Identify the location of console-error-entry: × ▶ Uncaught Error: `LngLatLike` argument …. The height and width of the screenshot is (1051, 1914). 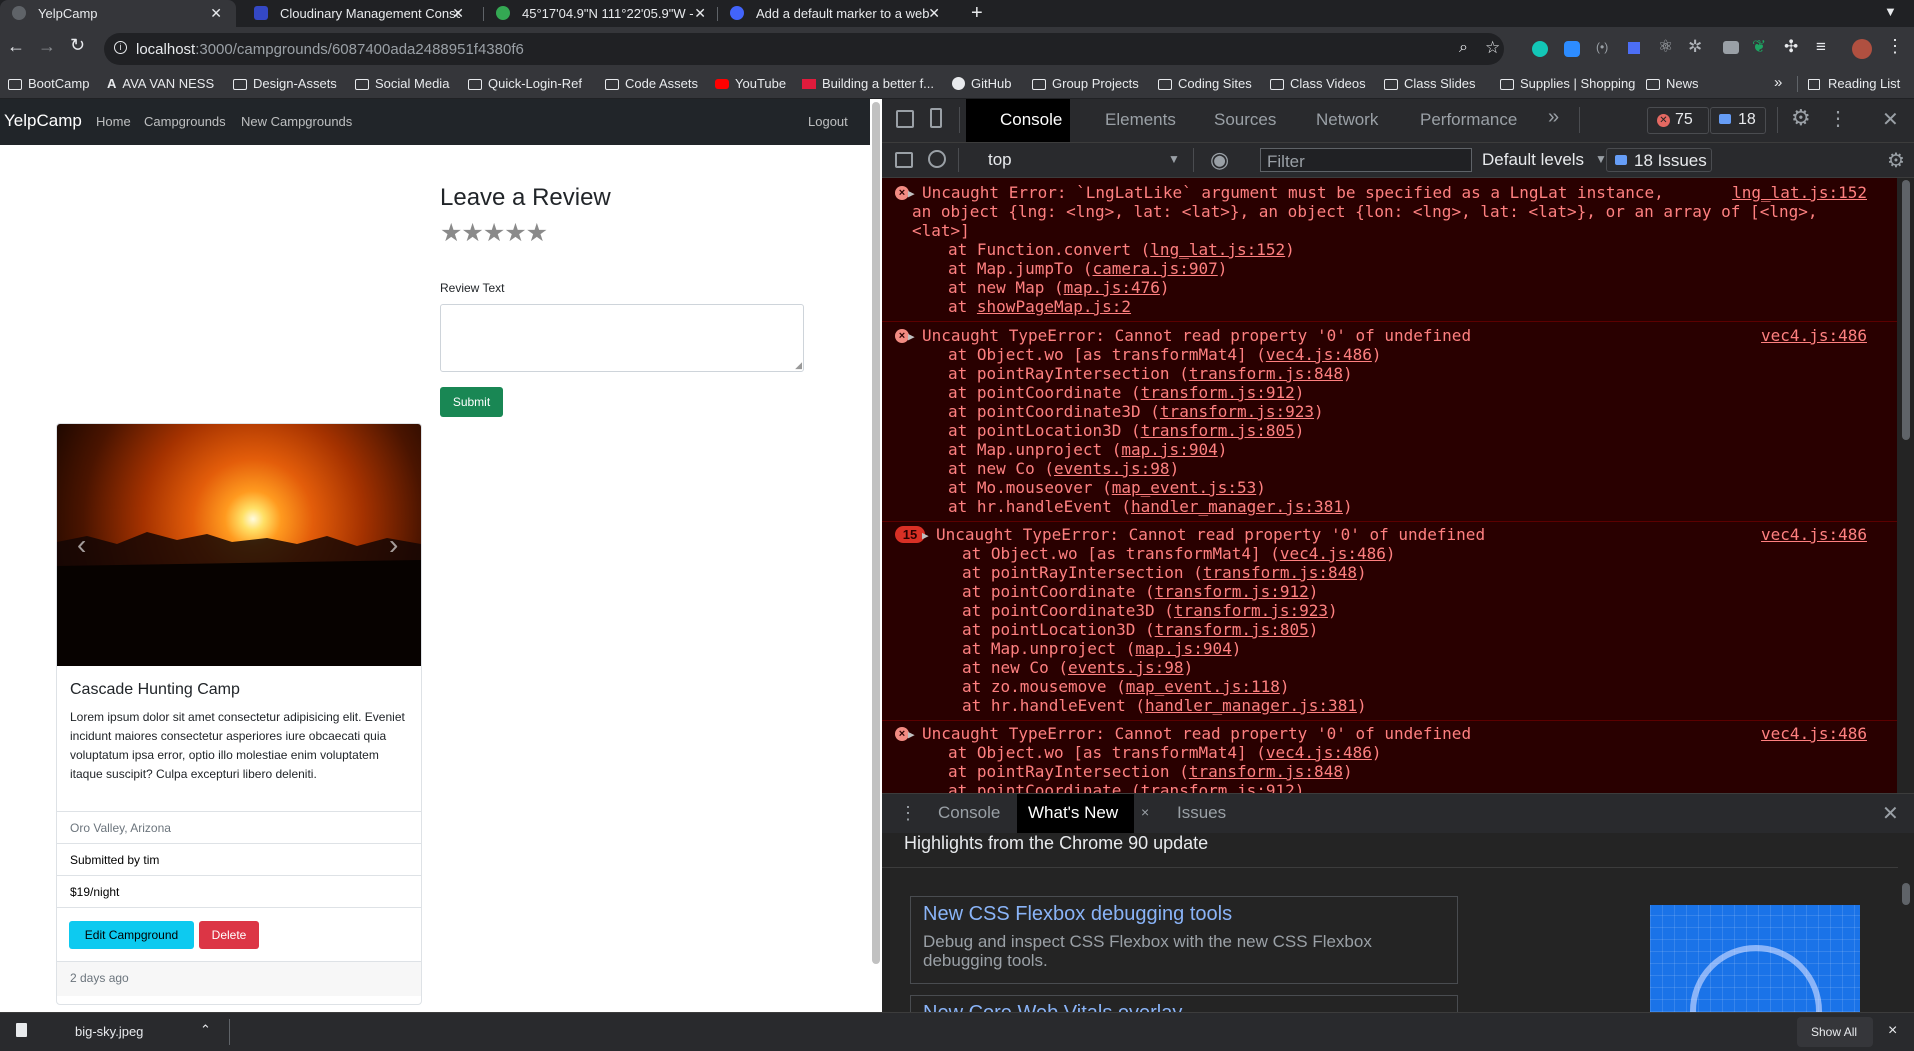
(1389, 251).